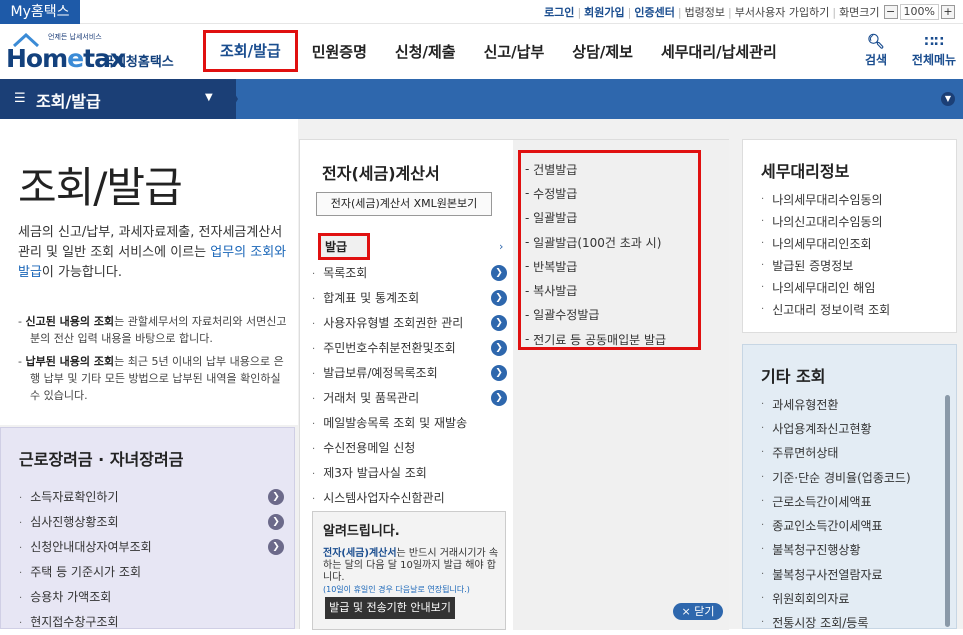  I want to click on login-link: 로그인, so click(559, 12).